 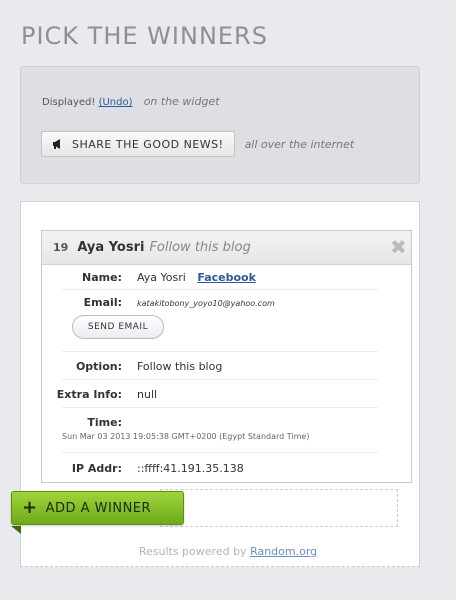 What do you see at coordinates (98, 366) in the screenshot?
I see `option-label: Option:` at bounding box center [98, 366].